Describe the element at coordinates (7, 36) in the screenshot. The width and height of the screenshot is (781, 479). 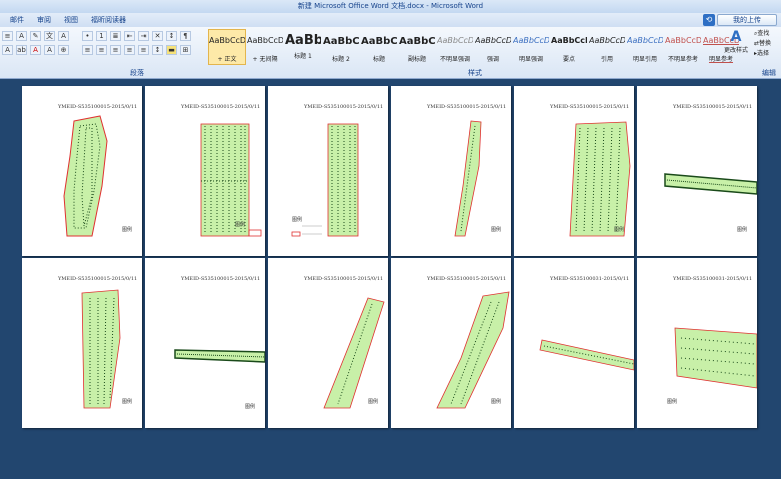
I see `bullets-icon: ≡` at that location.